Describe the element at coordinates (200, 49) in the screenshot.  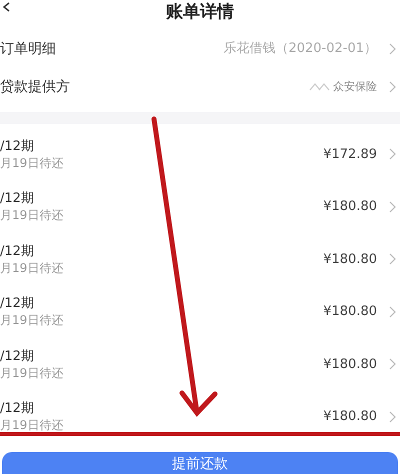
I see `info-row: 订单明细 乐花借钱（2020-02-01）` at that location.